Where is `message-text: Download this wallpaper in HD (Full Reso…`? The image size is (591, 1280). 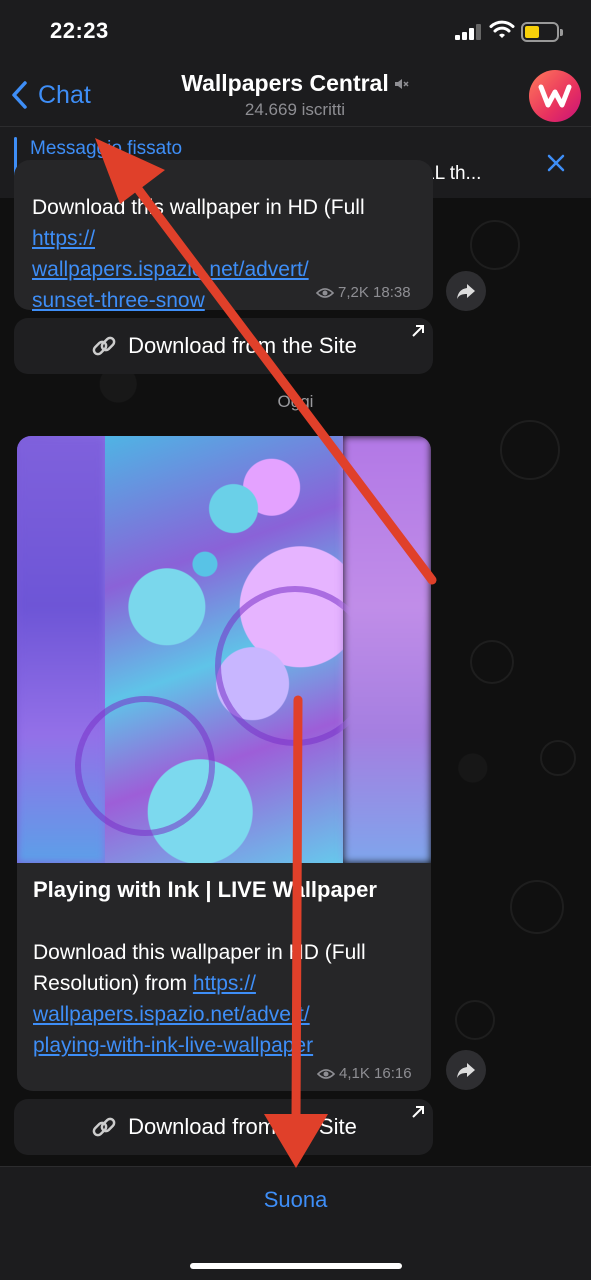 message-text: Download this wallpaper in HD (Full Reso… is located at coordinates (229, 999).